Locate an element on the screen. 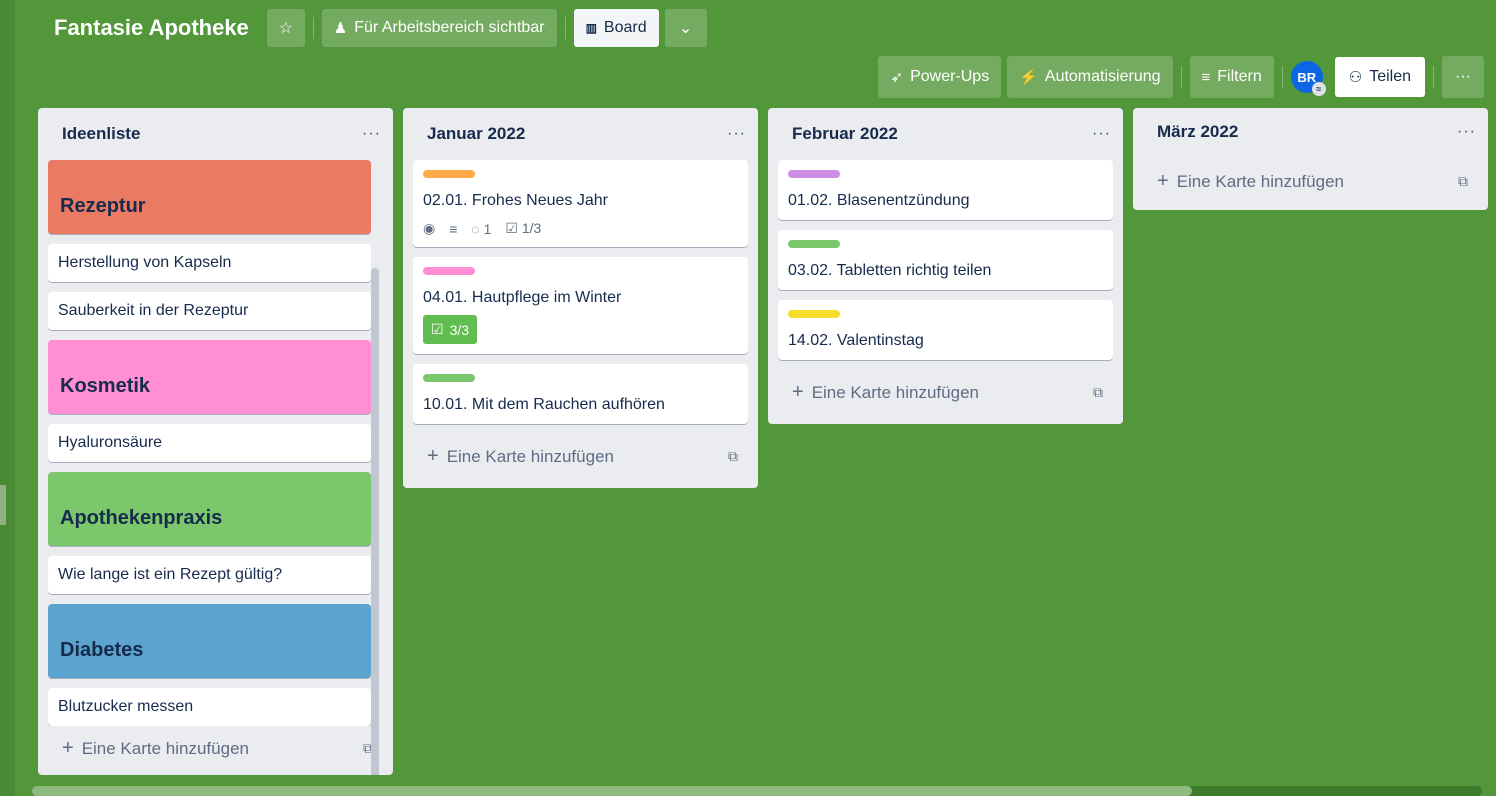 The image size is (1496, 796). more-icon: ··· is located at coordinates (1463, 76).